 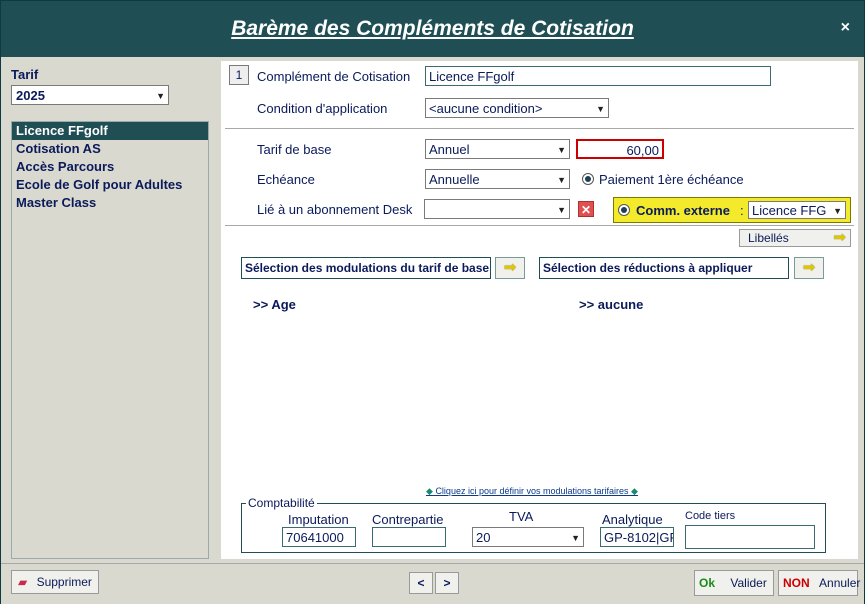 I want to click on paiement-label: Paiement 1ère échéance, so click(x=671, y=179).